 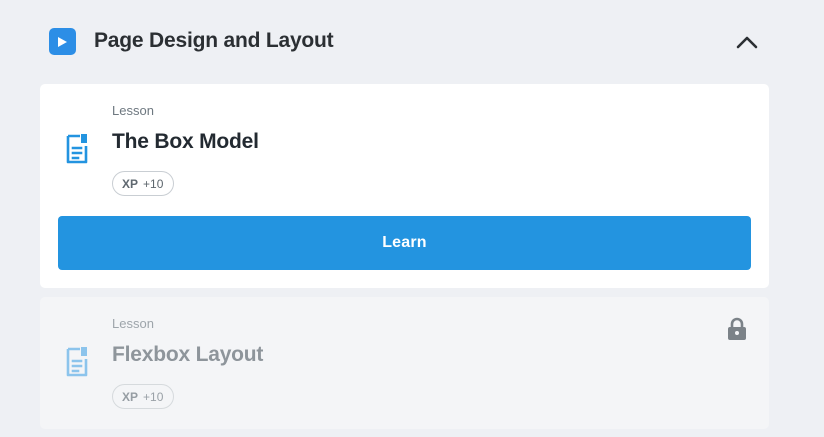 What do you see at coordinates (62, 41) in the screenshot?
I see `play-icon` at bounding box center [62, 41].